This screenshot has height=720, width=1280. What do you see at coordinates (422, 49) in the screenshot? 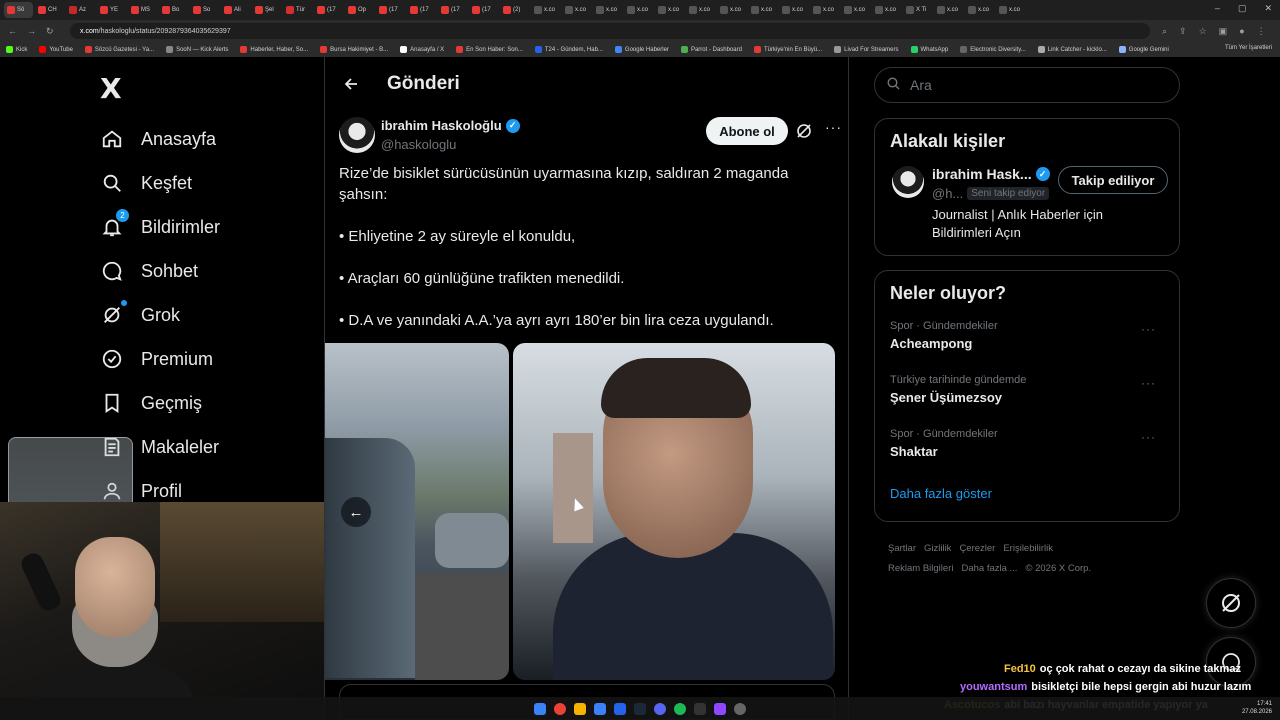
I see `bookmark-item: Anasayfa / X` at bounding box center [422, 49].